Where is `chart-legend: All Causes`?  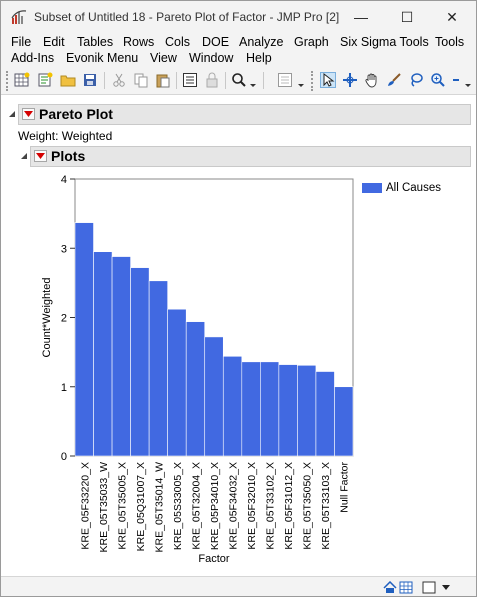
chart-legend: All Causes is located at coordinates (401, 188).